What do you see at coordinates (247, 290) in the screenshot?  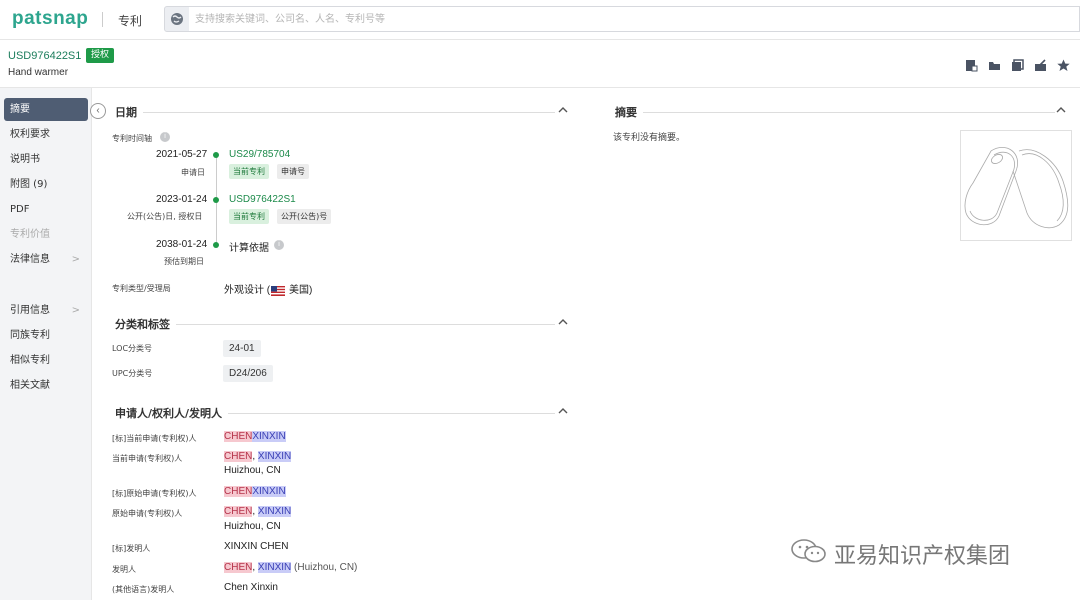 I see `patent-type: 外观设计 (` at bounding box center [247, 290].